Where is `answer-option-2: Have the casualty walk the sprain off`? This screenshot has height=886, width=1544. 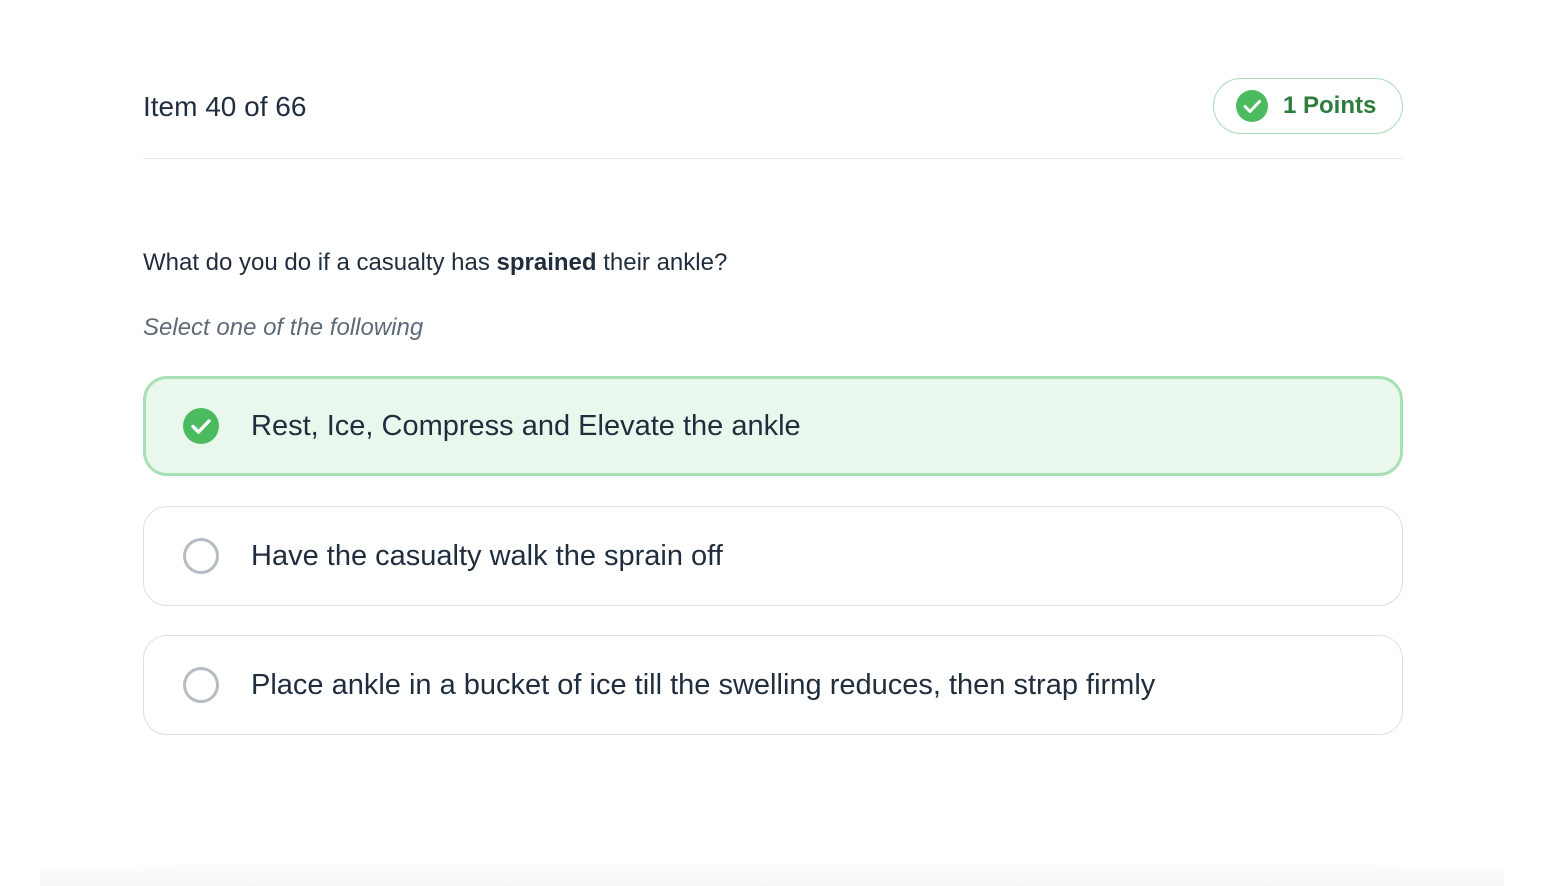 answer-option-2: Have the casualty walk the sprain off is located at coordinates (773, 556).